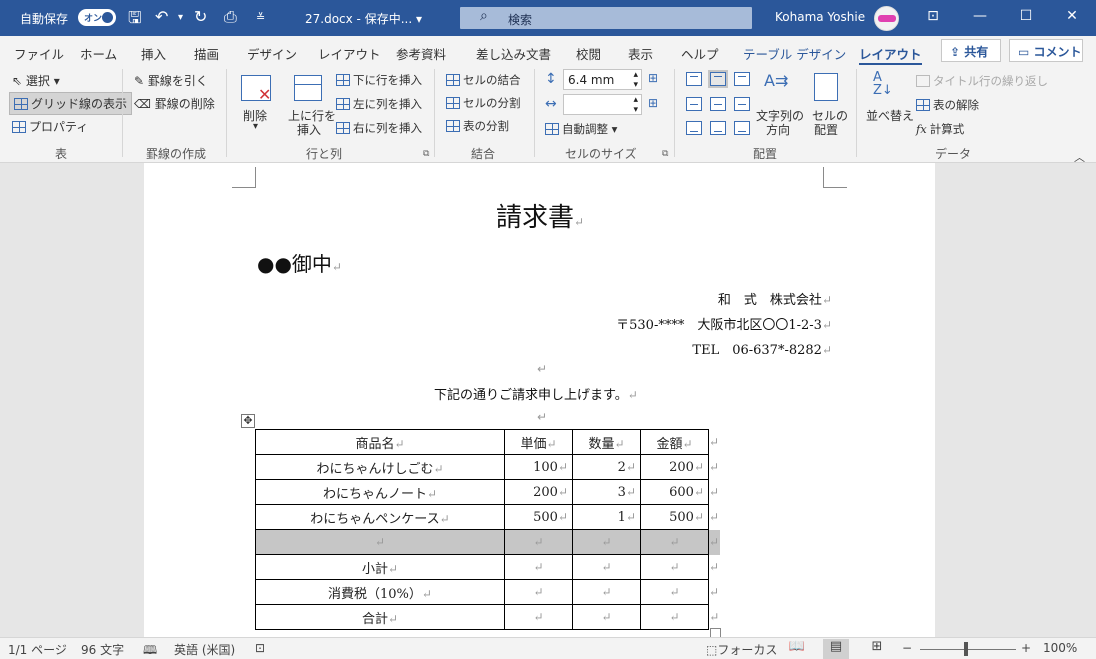 Image resolution: width=1096 pixels, height=659 pixels. I want to click on split-table-button: 表の分割, so click(477, 126).